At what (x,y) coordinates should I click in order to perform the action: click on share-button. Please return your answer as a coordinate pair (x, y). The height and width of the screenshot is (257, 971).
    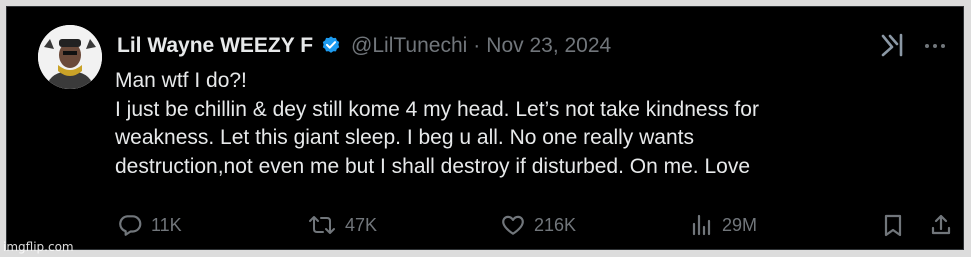
    Looking at the image, I should click on (945, 225).